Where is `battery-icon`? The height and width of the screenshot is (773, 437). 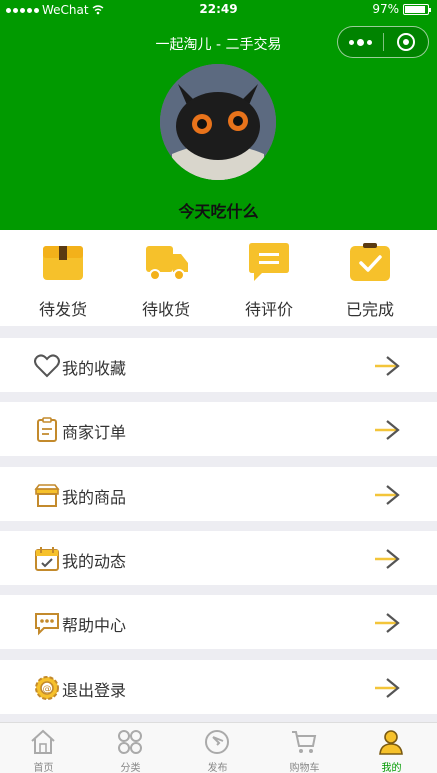 battery-icon is located at coordinates (417, 9).